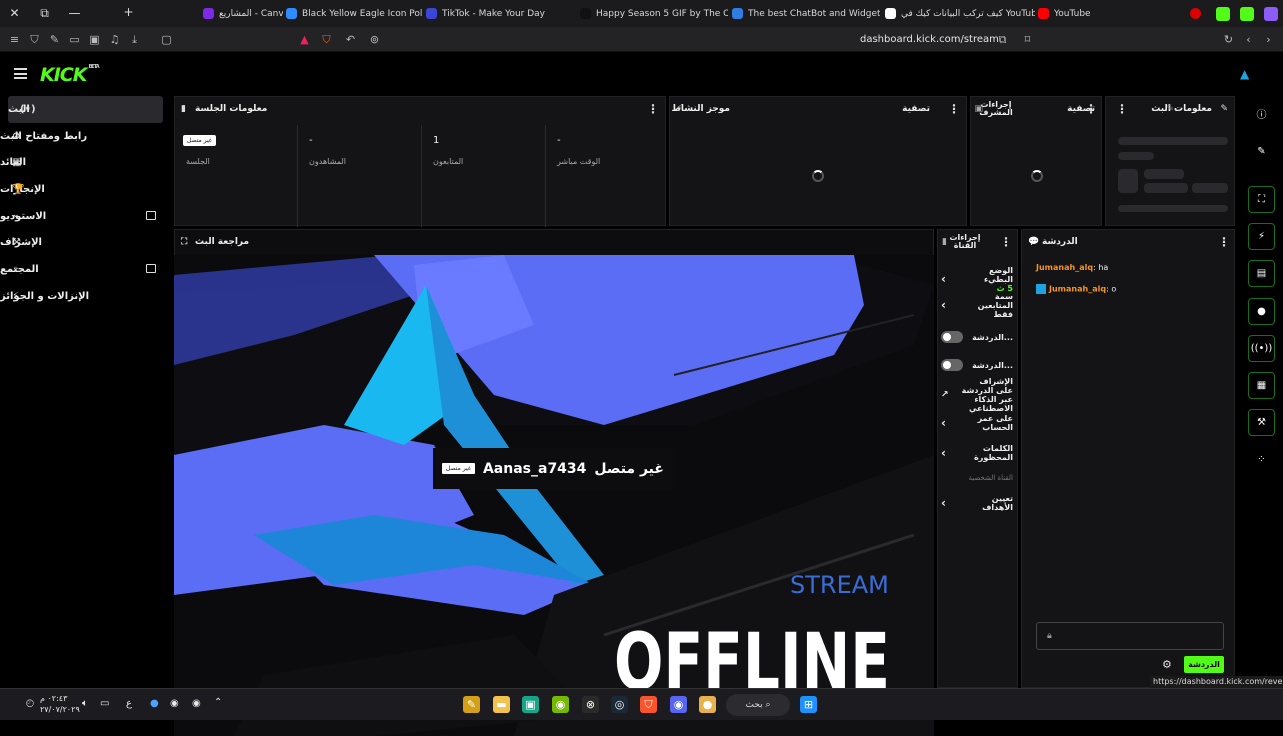 The height and width of the screenshot is (736, 1283). Describe the element at coordinates (654, 13) in the screenshot. I see `browser-tab: Happy Season 5 GIF by The Office` at that location.